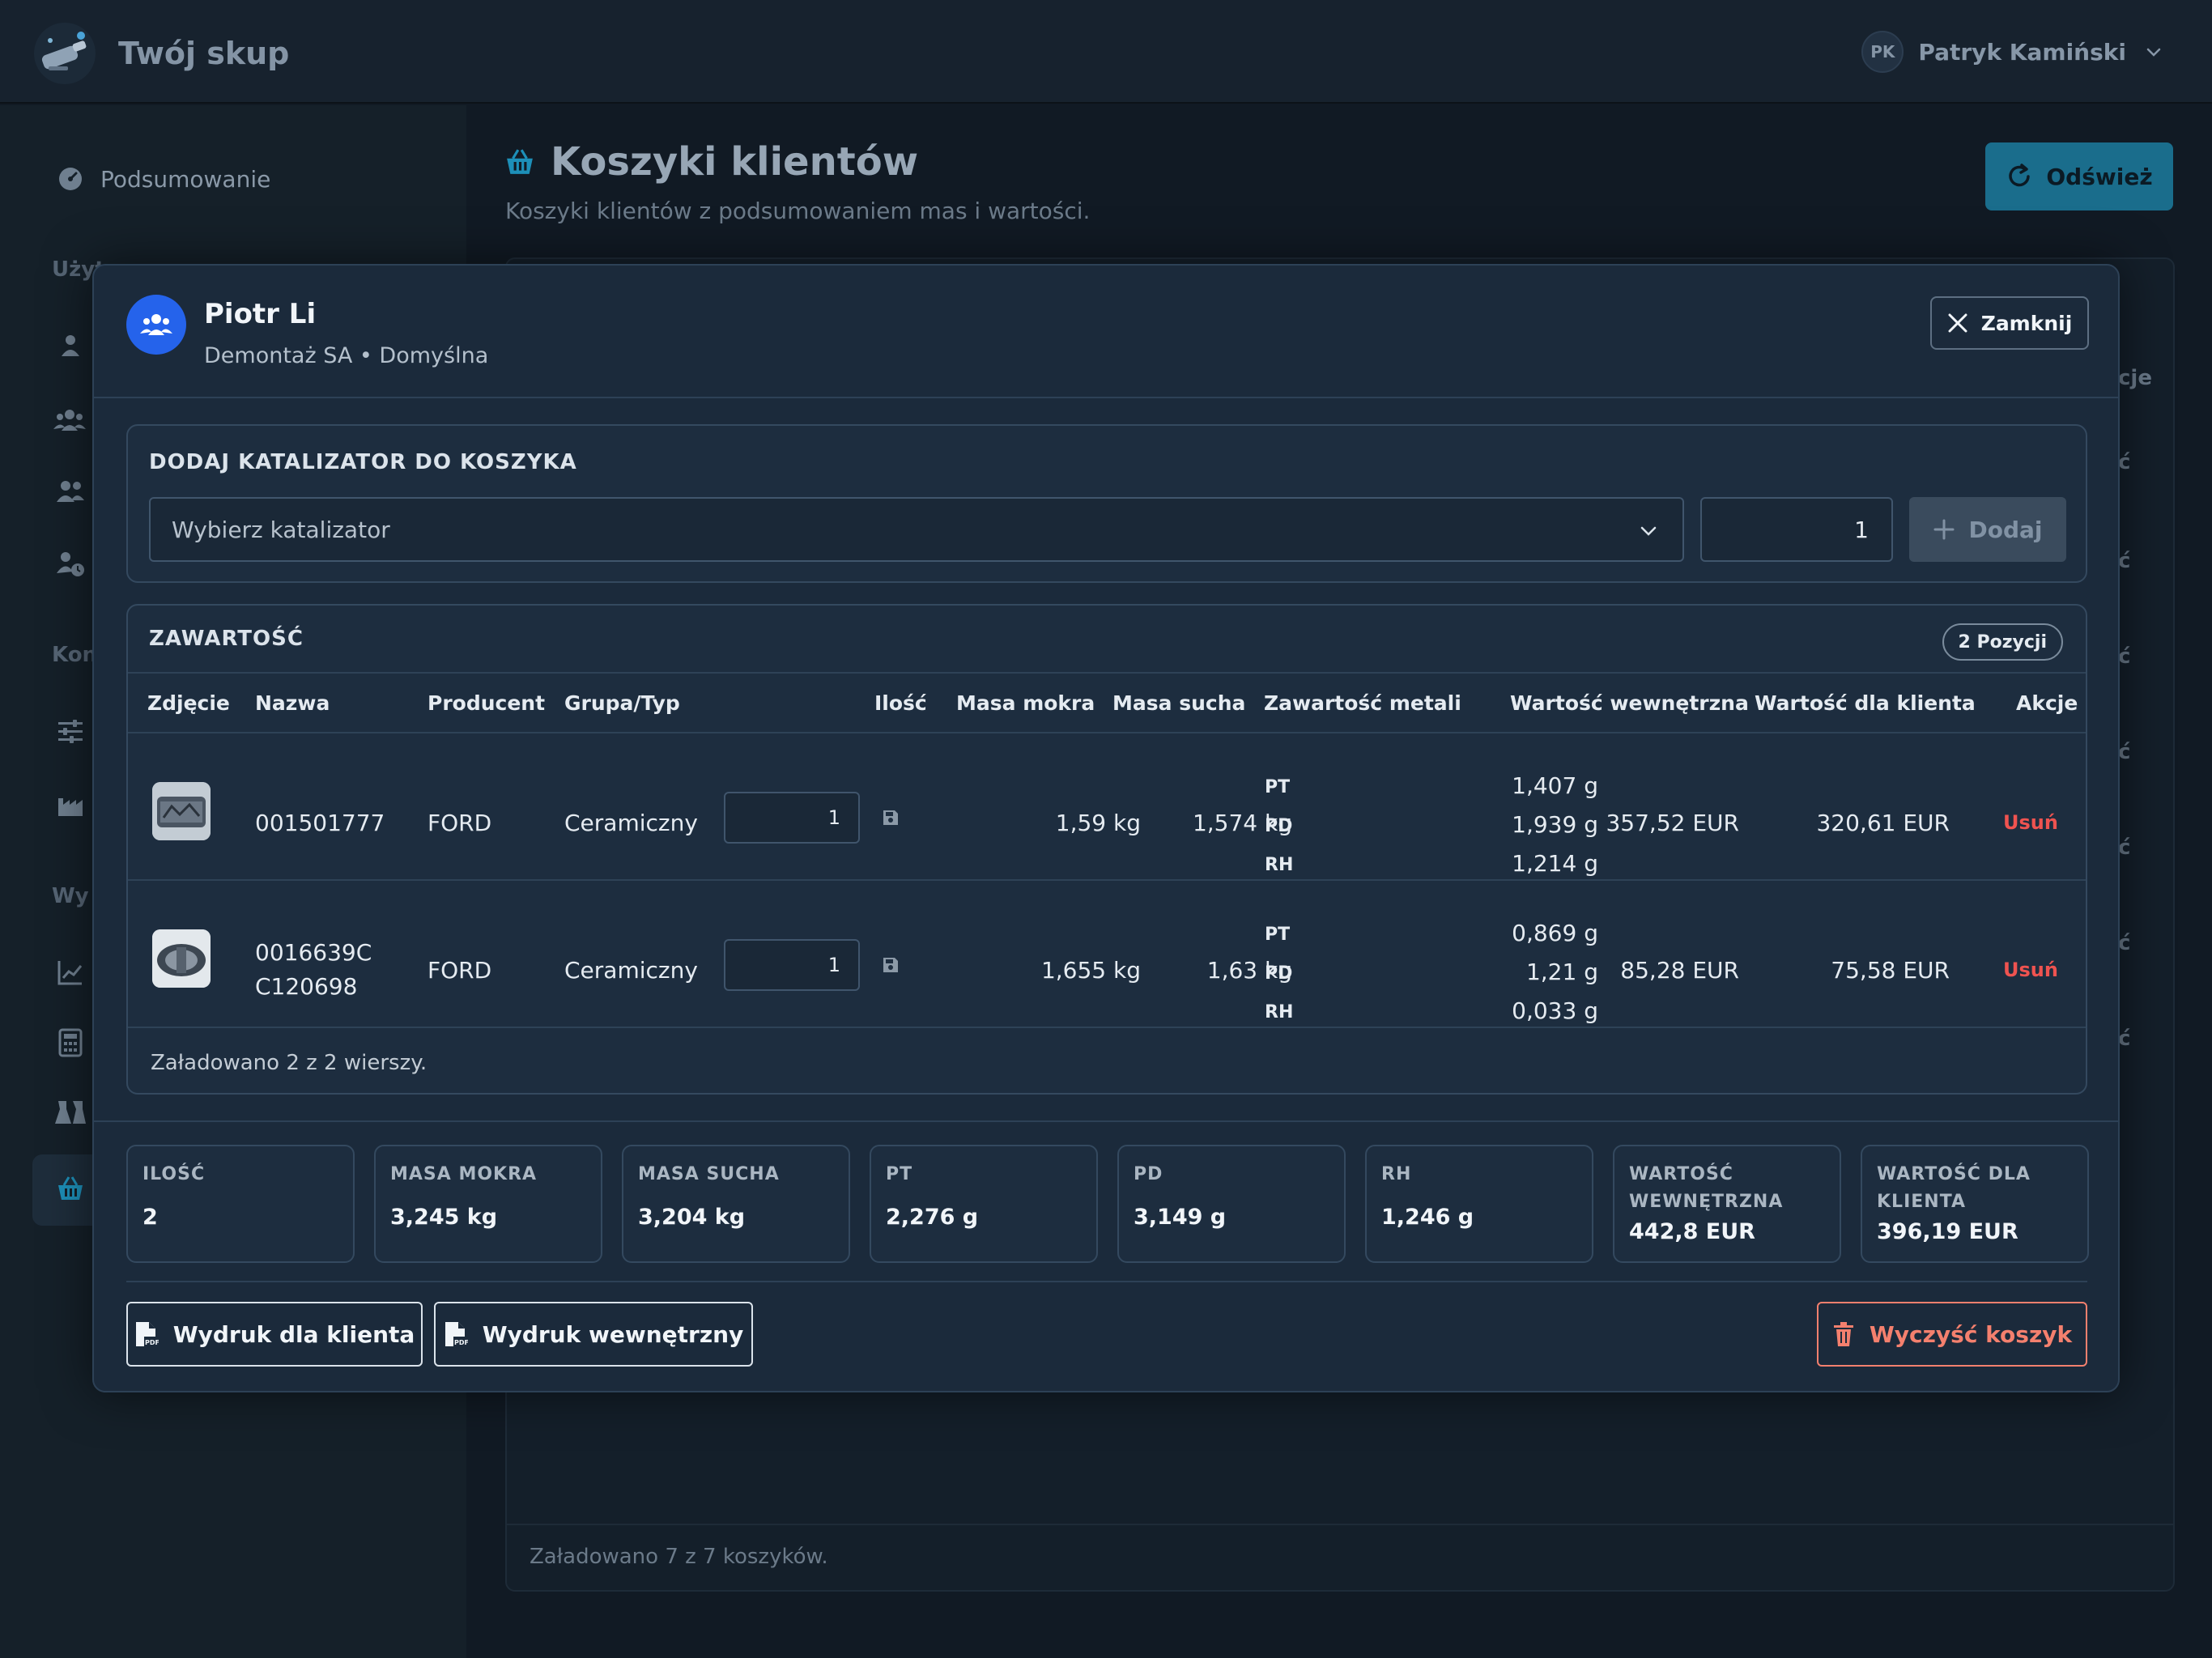  What do you see at coordinates (1179, 703) in the screenshot?
I see `column-header-dry-mass: Masa sucha` at bounding box center [1179, 703].